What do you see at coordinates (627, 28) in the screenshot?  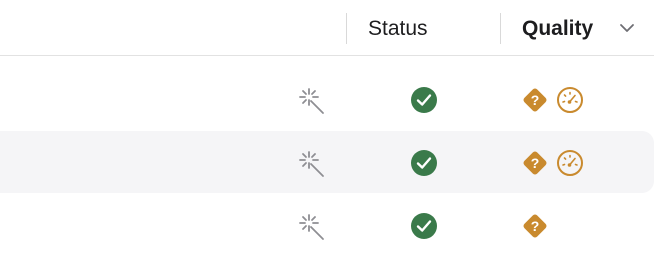 I see `chevron-down-icon` at bounding box center [627, 28].